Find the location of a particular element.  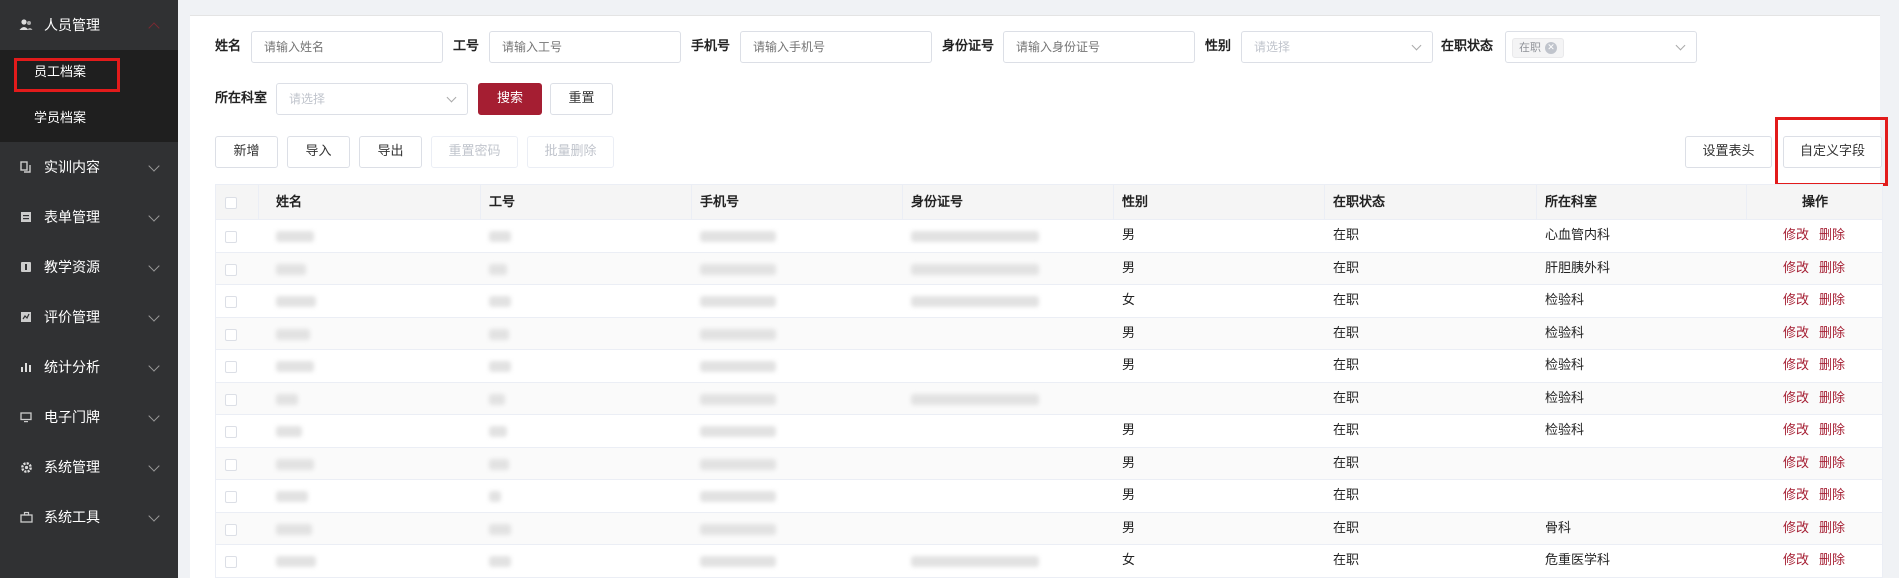

nav-group-label: 统计分析 is located at coordinates (72, 368).